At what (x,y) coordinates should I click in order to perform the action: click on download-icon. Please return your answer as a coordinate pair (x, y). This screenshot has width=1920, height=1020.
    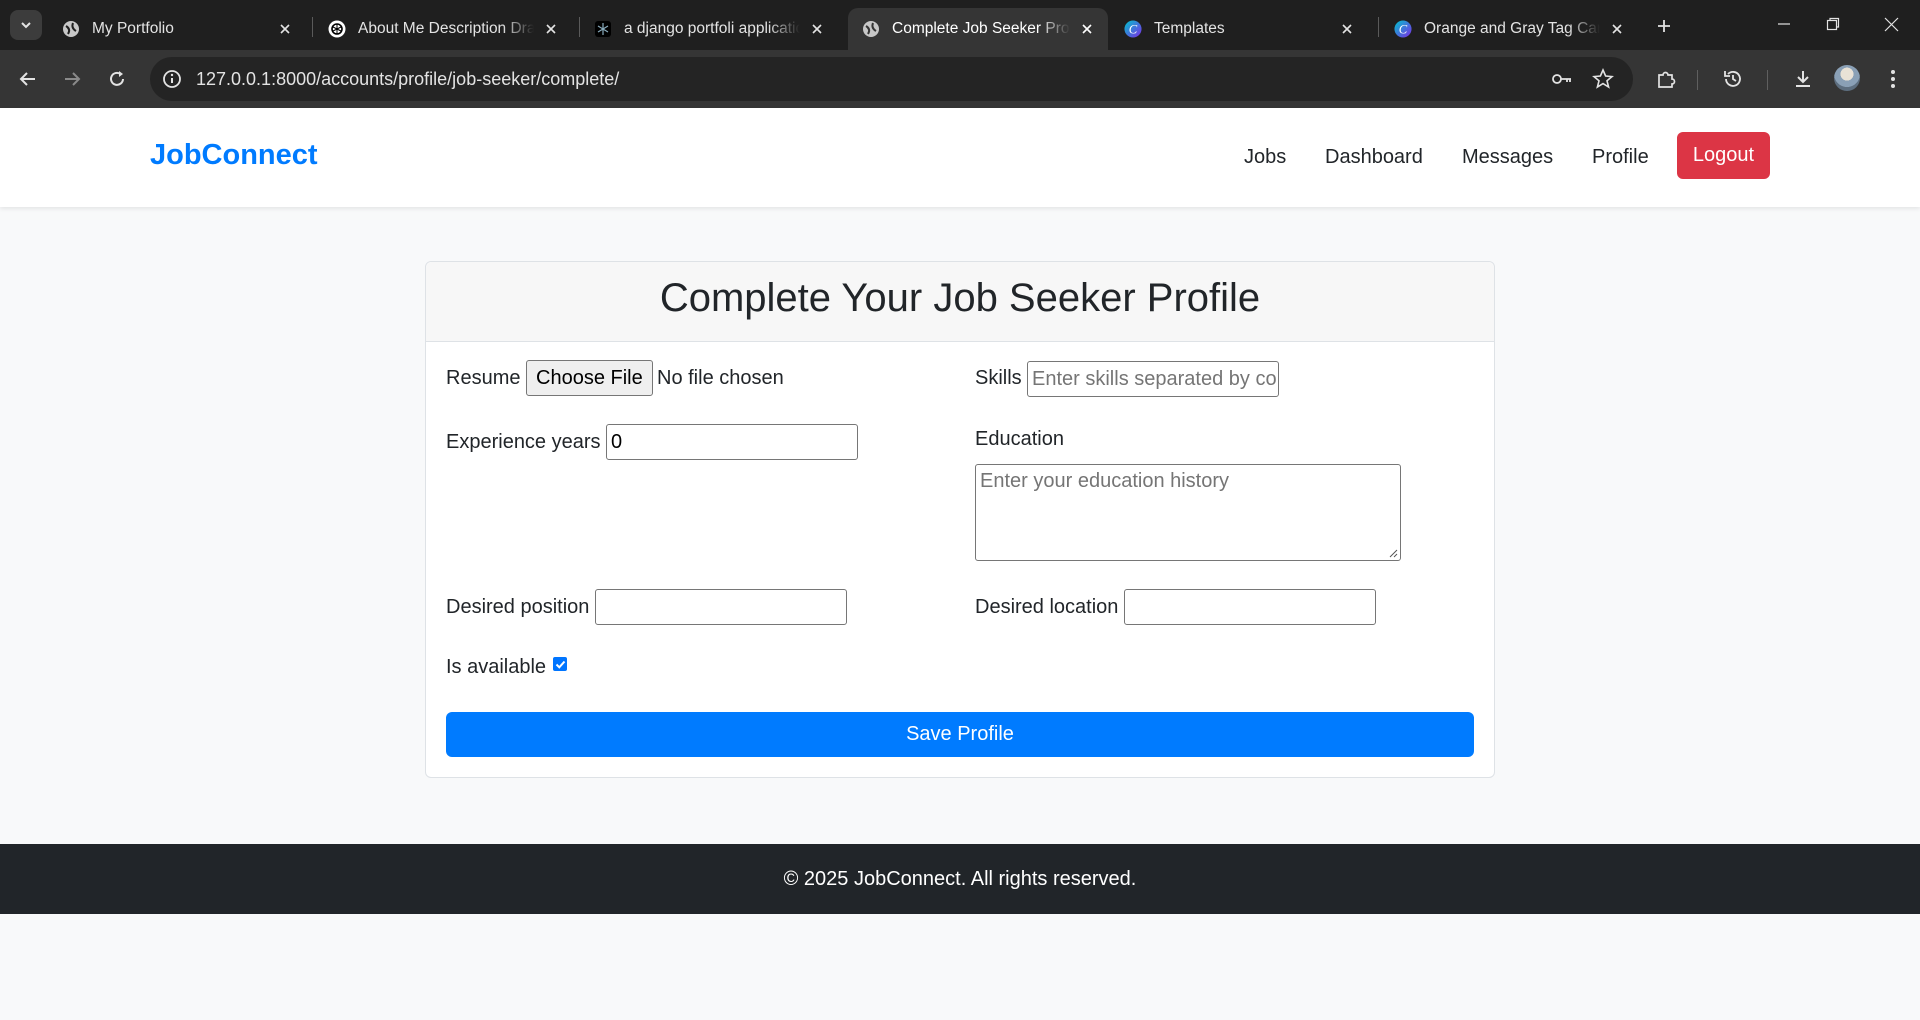
    Looking at the image, I should click on (1803, 79).